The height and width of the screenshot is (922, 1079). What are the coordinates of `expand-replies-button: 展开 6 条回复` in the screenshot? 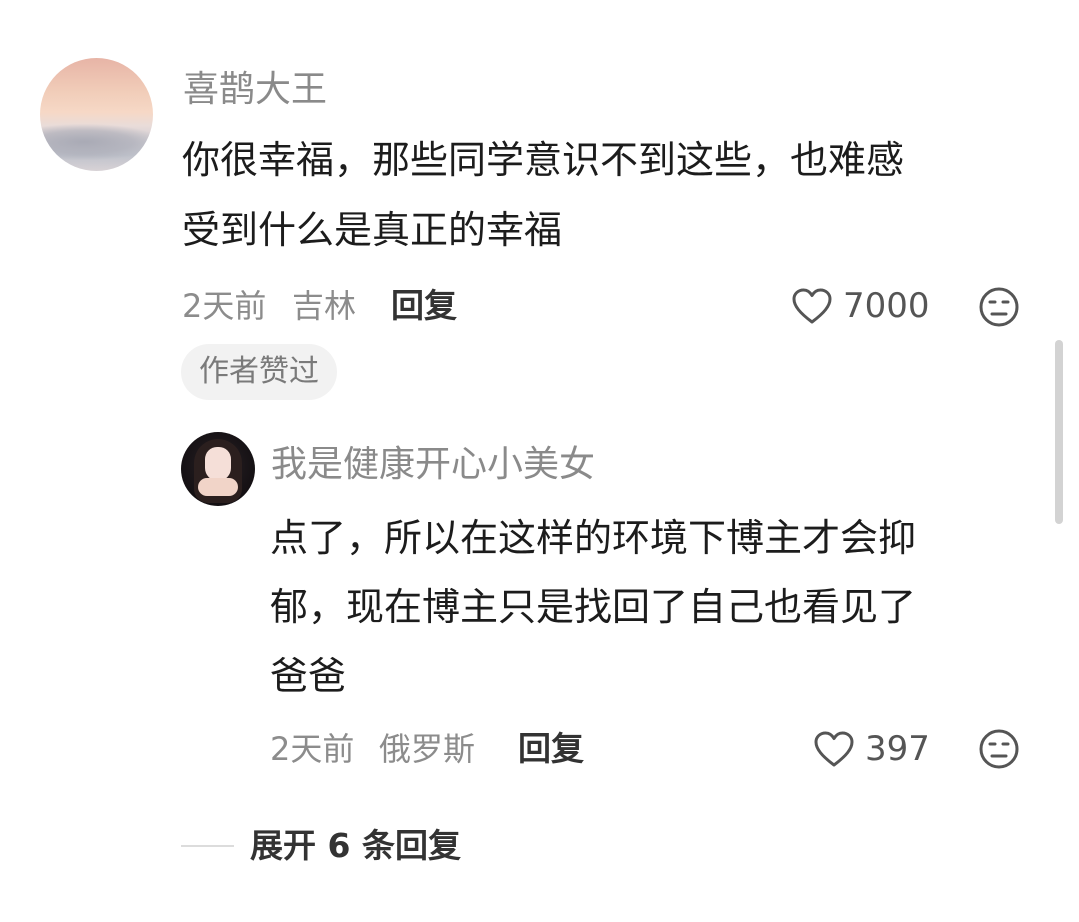 It's located at (321, 846).